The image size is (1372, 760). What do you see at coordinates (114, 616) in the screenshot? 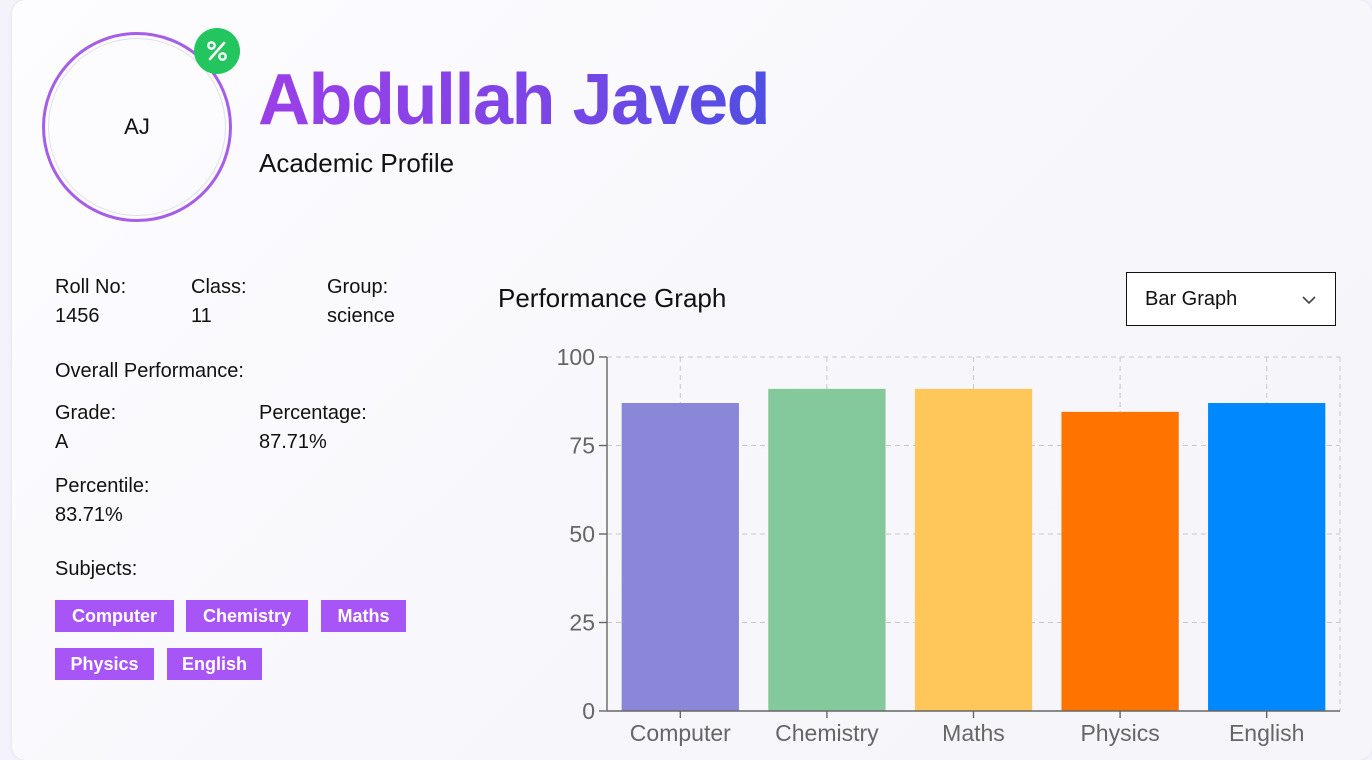
I see `subject-tag: Computer` at bounding box center [114, 616].